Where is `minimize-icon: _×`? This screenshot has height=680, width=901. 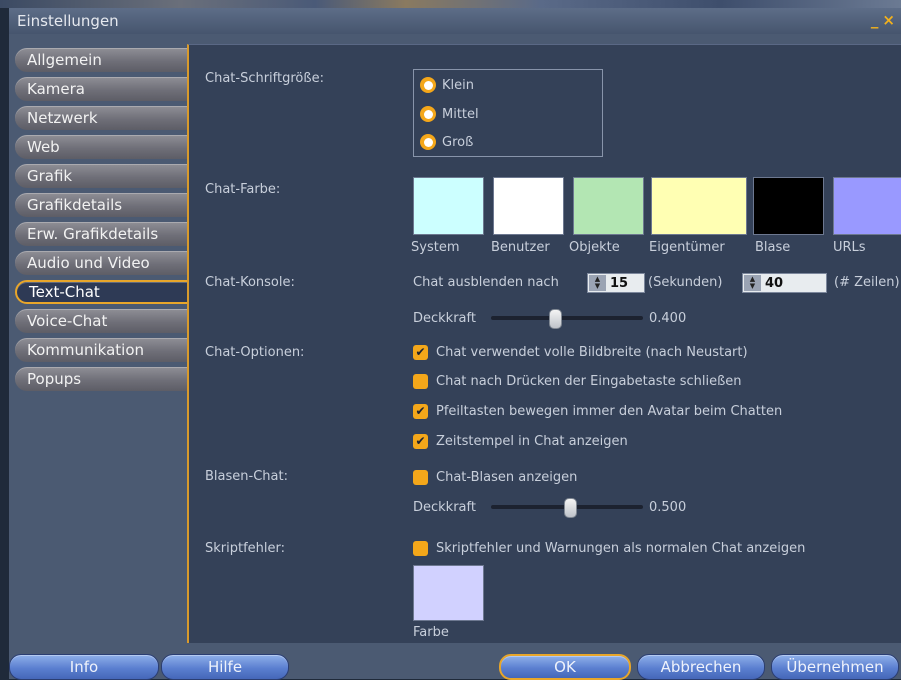
minimize-icon: _× is located at coordinates (885, 20).